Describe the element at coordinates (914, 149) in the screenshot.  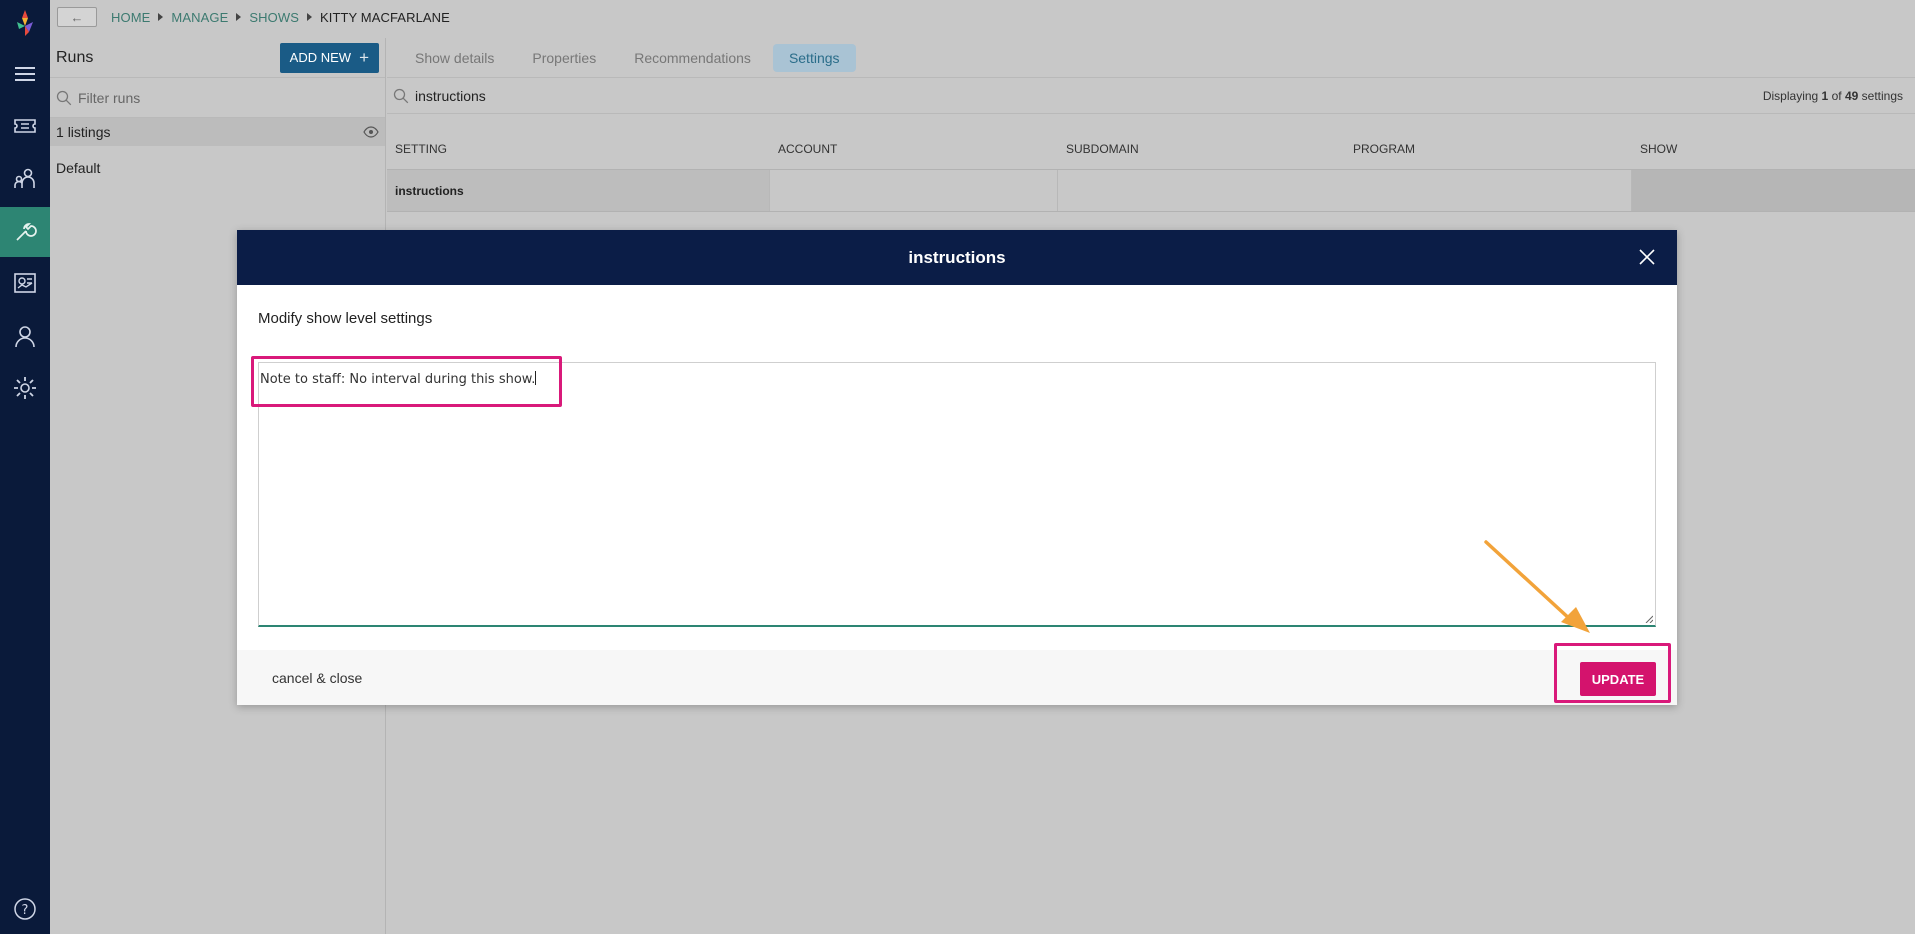
I see `column-account: ACCOUNT` at that location.